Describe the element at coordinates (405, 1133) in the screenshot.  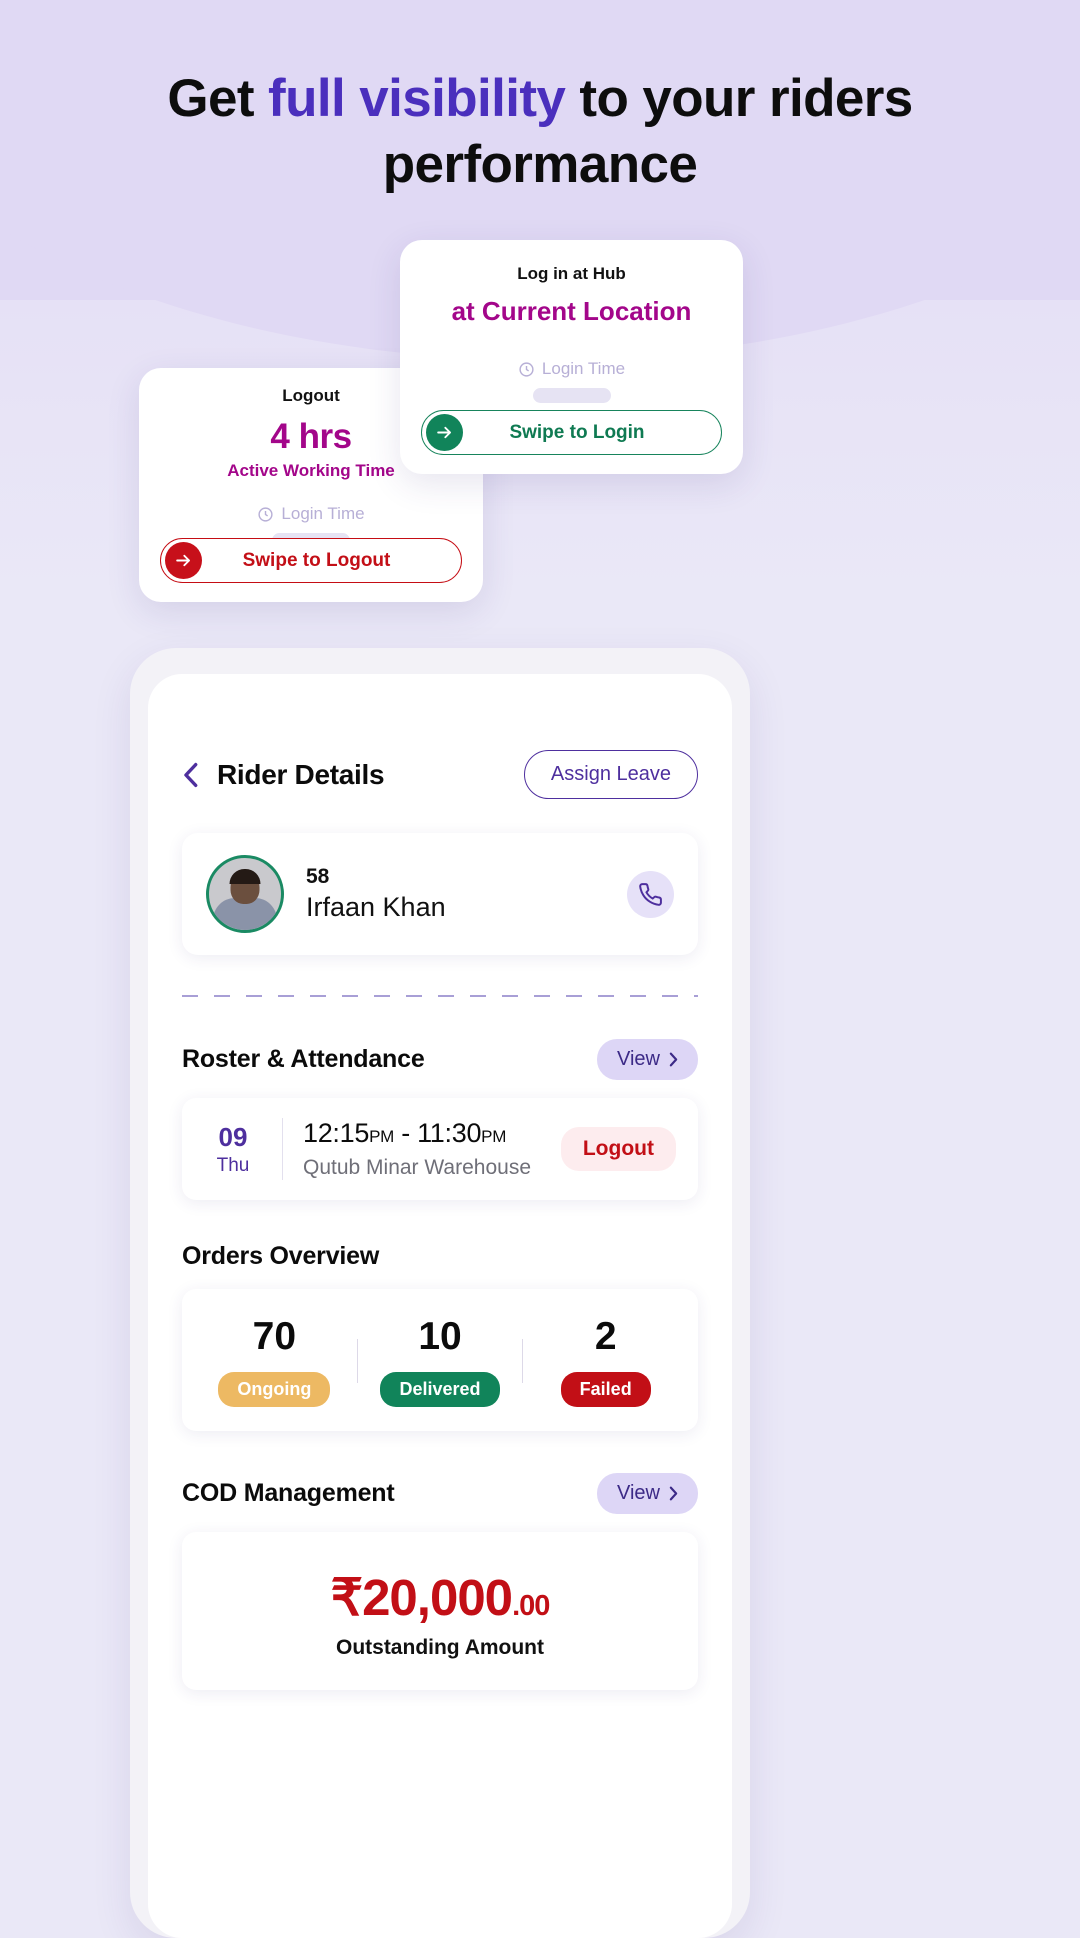
I see `shift-time-dash: -` at that location.